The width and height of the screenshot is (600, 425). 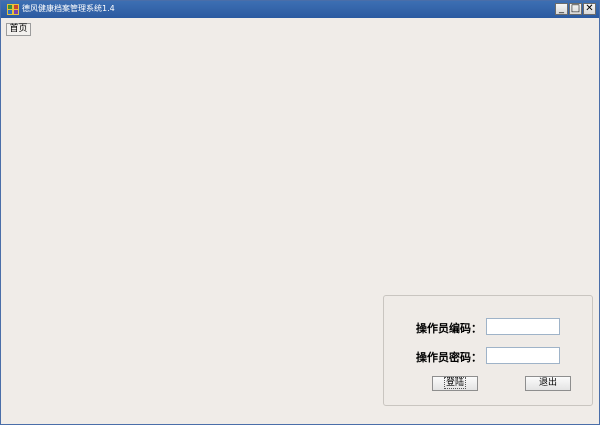 What do you see at coordinates (575, 9) in the screenshot?
I see `maximize-button: □` at bounding box center [575, 9].